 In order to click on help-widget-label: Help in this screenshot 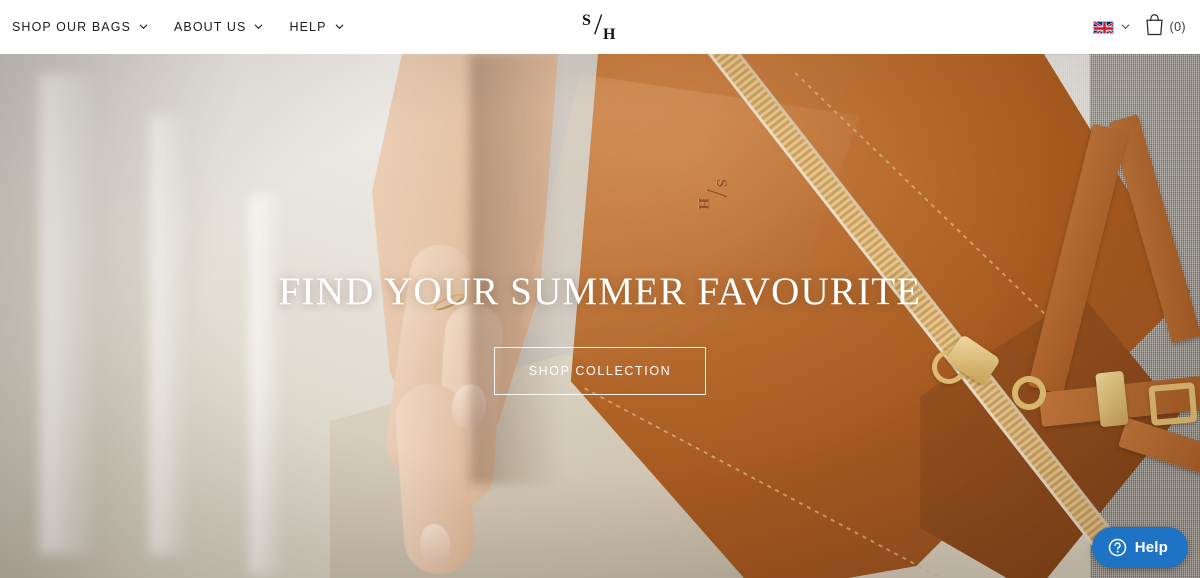, I will do `click(1151, 547)`.